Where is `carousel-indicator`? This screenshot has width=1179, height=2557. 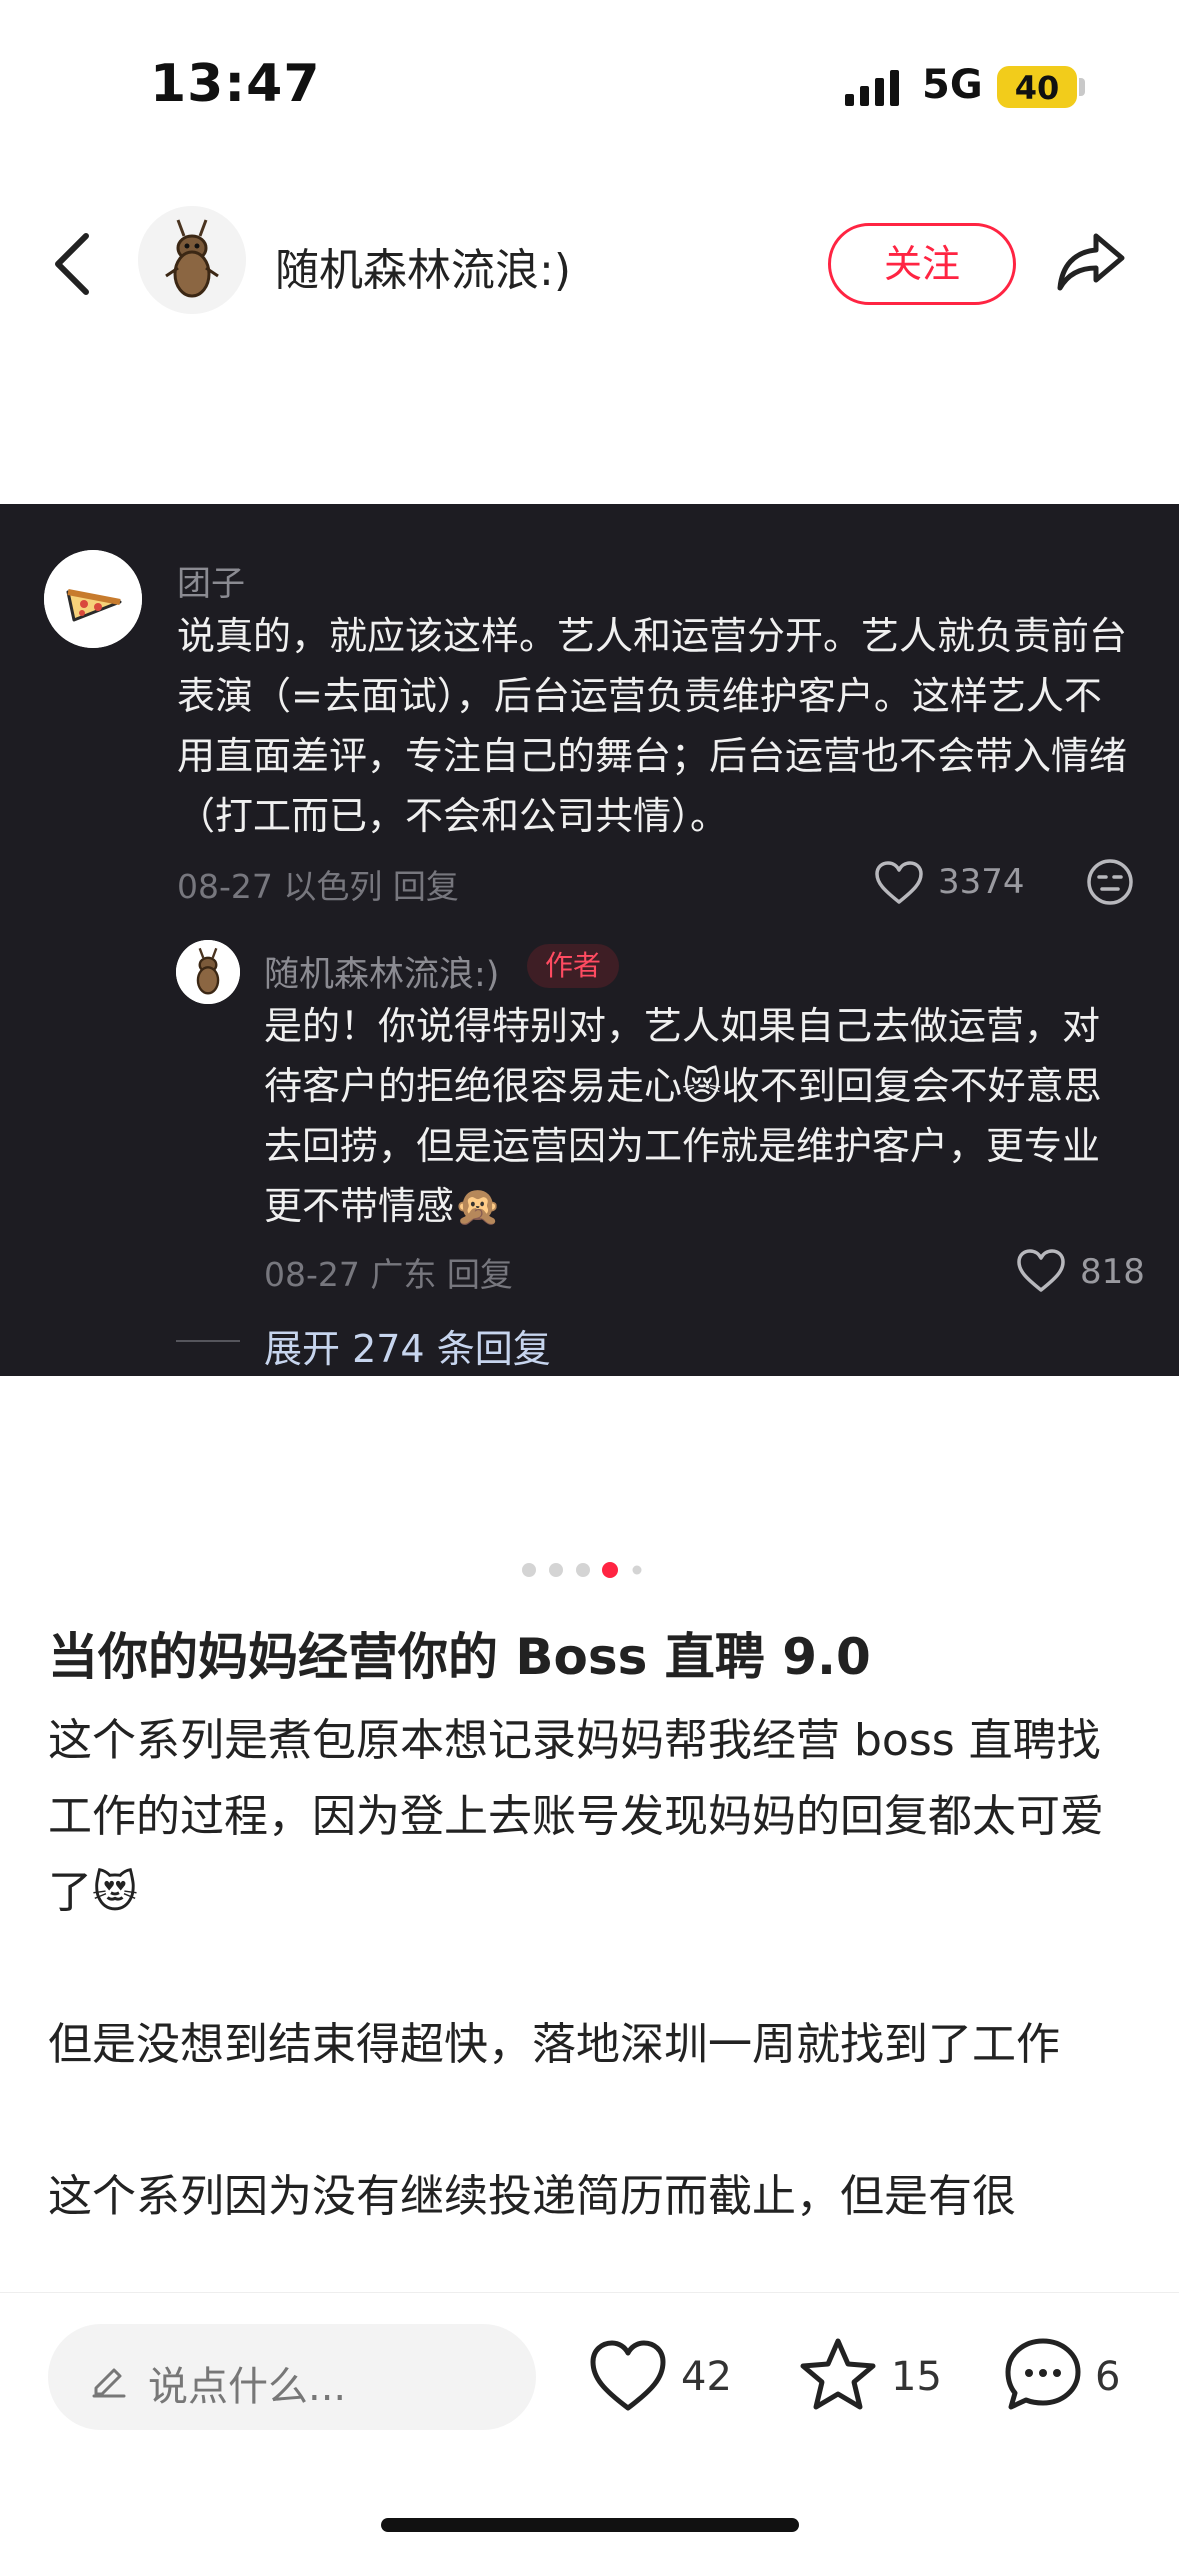
carousel-indicator is located at coordinates (582, 1570).